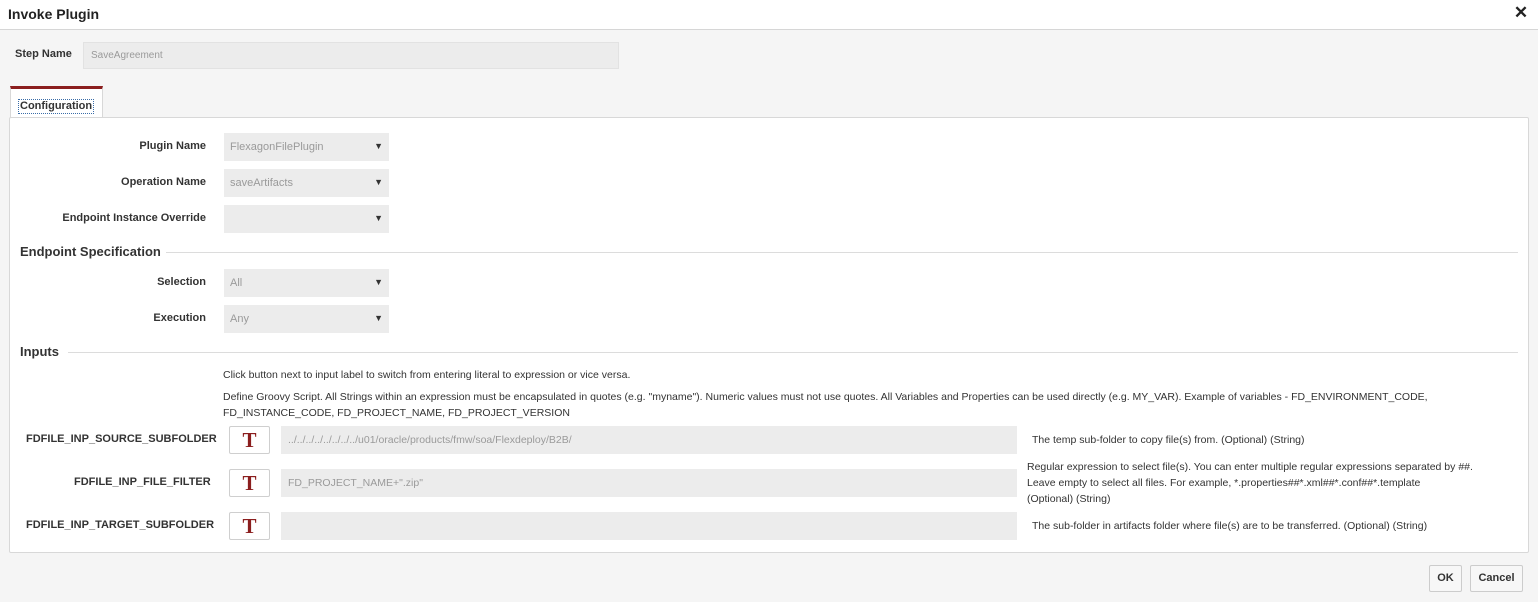 The image size is (1538, 602). What do you see at coordinates (306, 319) in the screenshot?
I see `execution-select: Any ▼` at bounding box center [306, 319].